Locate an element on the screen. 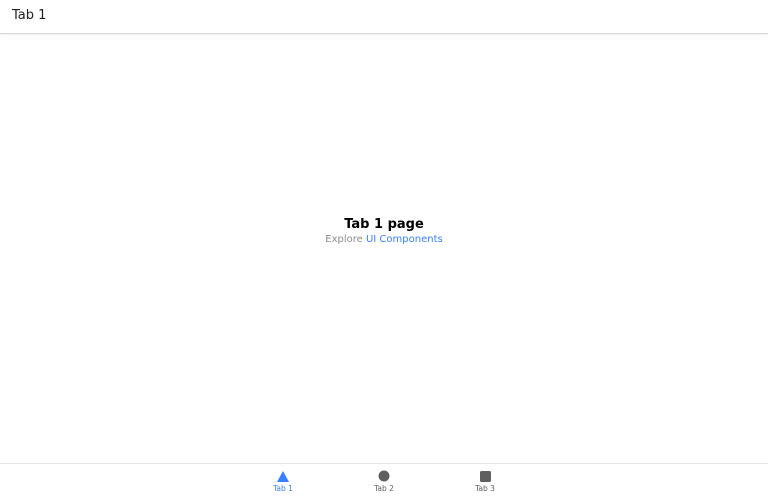 The width and height of the screenshot is (768, 497). tab-1: Tab 1 is located at coordinates (283, 480).